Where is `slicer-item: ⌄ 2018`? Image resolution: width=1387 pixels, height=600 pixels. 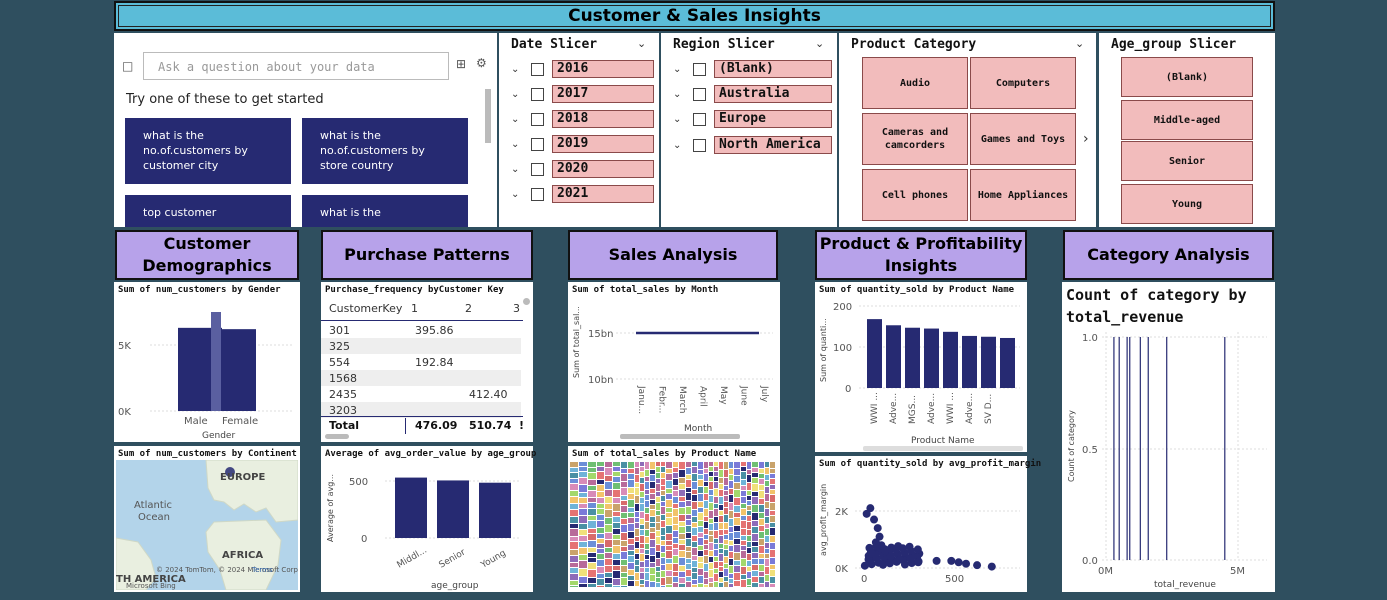 slicer-item: ⌄ 2018 is located at coordinates (582, 119).